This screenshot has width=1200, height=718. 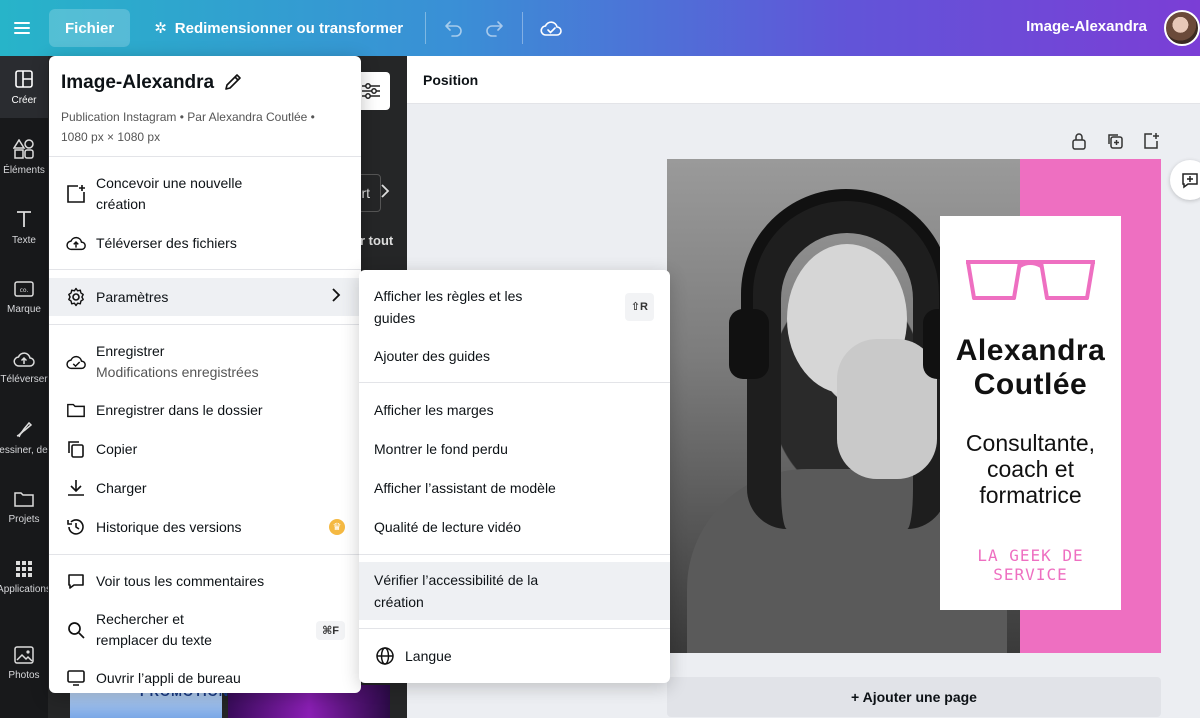 What do you see at coordinates (514, 488) in the screenshot?
I see `menu-item-template-assistant: Afficher l’assistant de modèle` at bounding box center [514, 488].